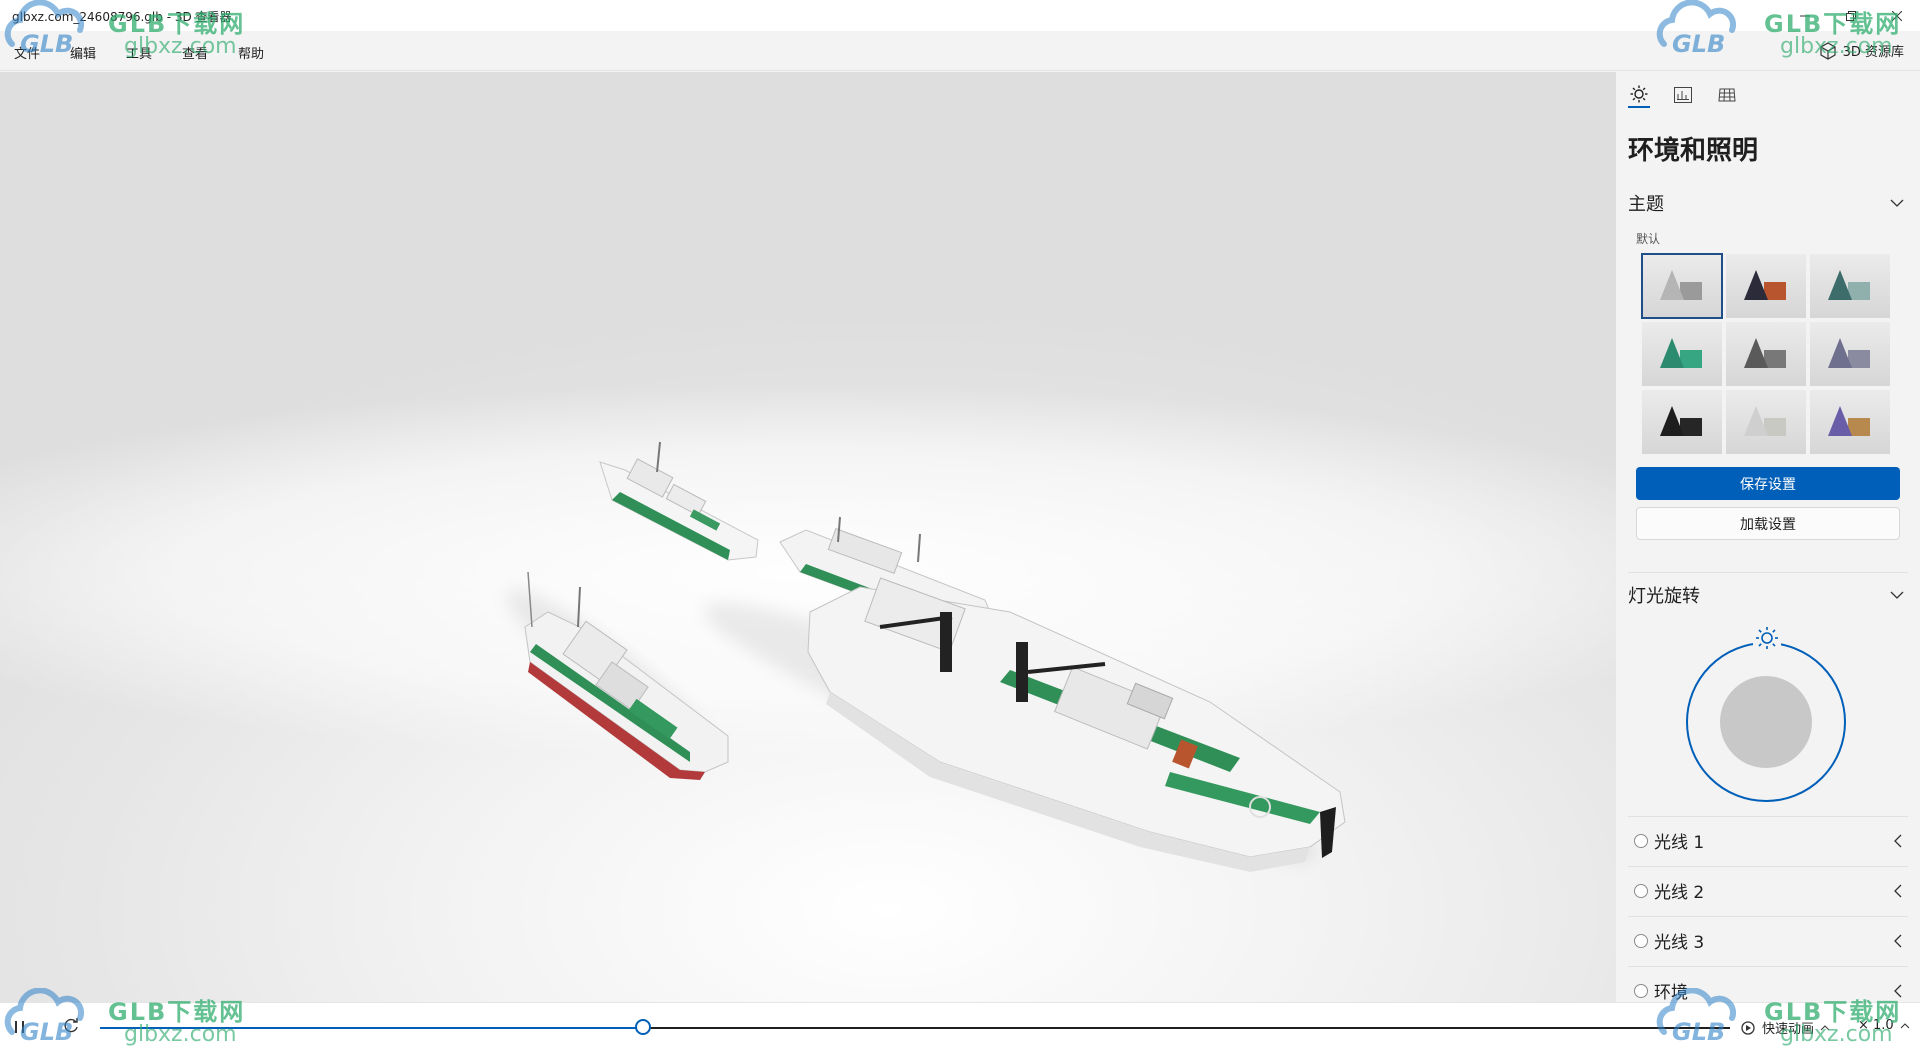  Describe the element at coordinates (1646, 204) in the screenshot. I see `theme-section-label: 主题` at that location.